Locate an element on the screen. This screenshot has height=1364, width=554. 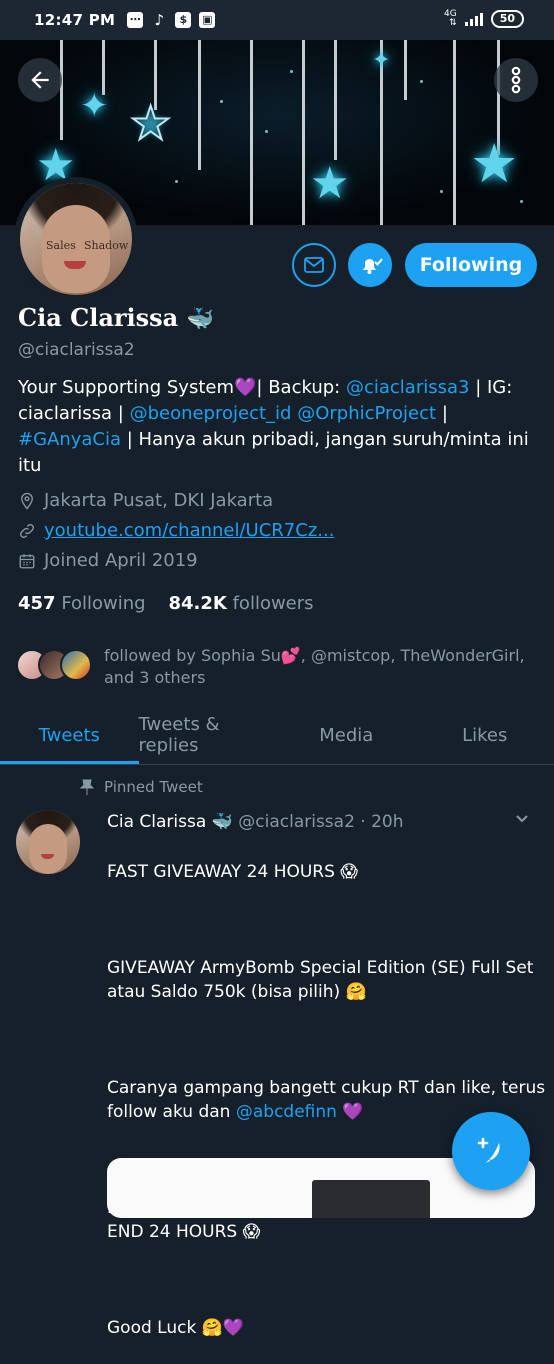
location-text: Jakarta Pusat, DKI Jakarta is located at coordinates (158, 500).